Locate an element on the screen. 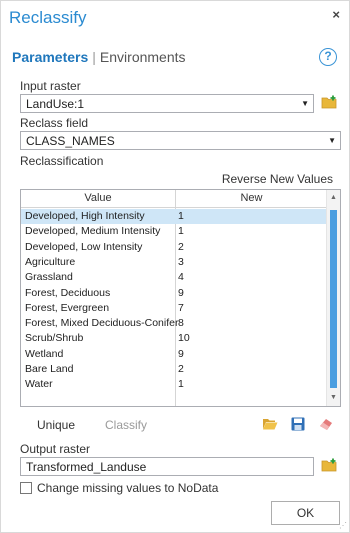 Image resolution: width=350 pixels, height=533 pixels. vertical-scrollbar: ▲ ▼ is located at coordinates (333, 298).